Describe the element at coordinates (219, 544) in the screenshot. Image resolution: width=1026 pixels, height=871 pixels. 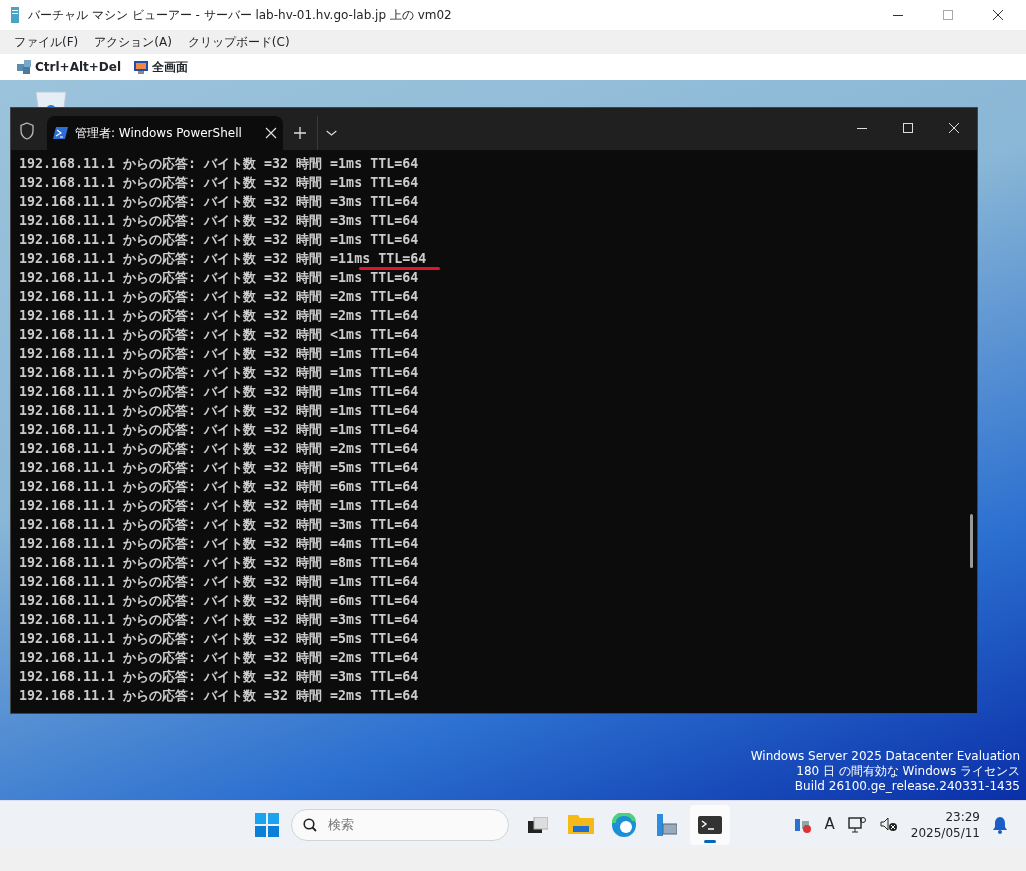
I see `console-line: 192.168.11.1 からの応答: バイト数 =32 時間 =4ms TTL=64` at that location.